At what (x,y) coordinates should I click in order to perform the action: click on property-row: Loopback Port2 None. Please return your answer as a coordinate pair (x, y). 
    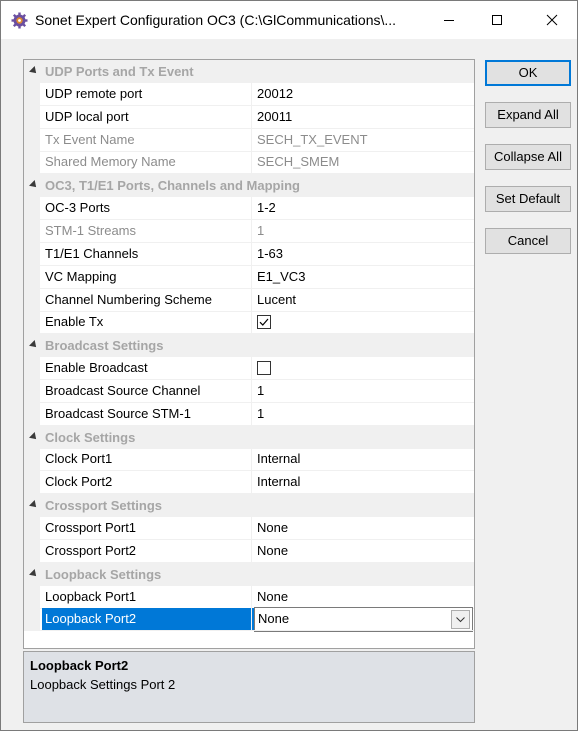
    Looking at the image, I should click on (249, 619).